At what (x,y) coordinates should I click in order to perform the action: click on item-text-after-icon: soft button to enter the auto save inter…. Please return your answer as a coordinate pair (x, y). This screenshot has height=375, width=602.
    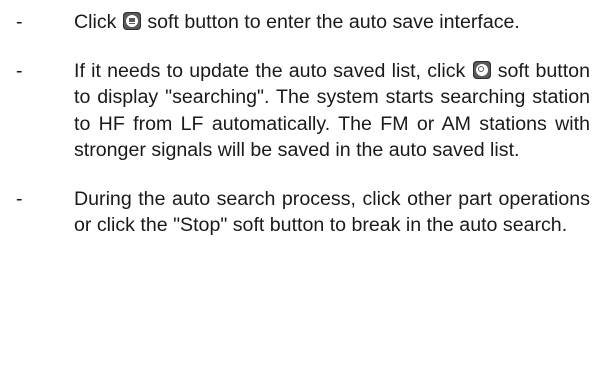
    Looking at the image, I should click on (333, 22).